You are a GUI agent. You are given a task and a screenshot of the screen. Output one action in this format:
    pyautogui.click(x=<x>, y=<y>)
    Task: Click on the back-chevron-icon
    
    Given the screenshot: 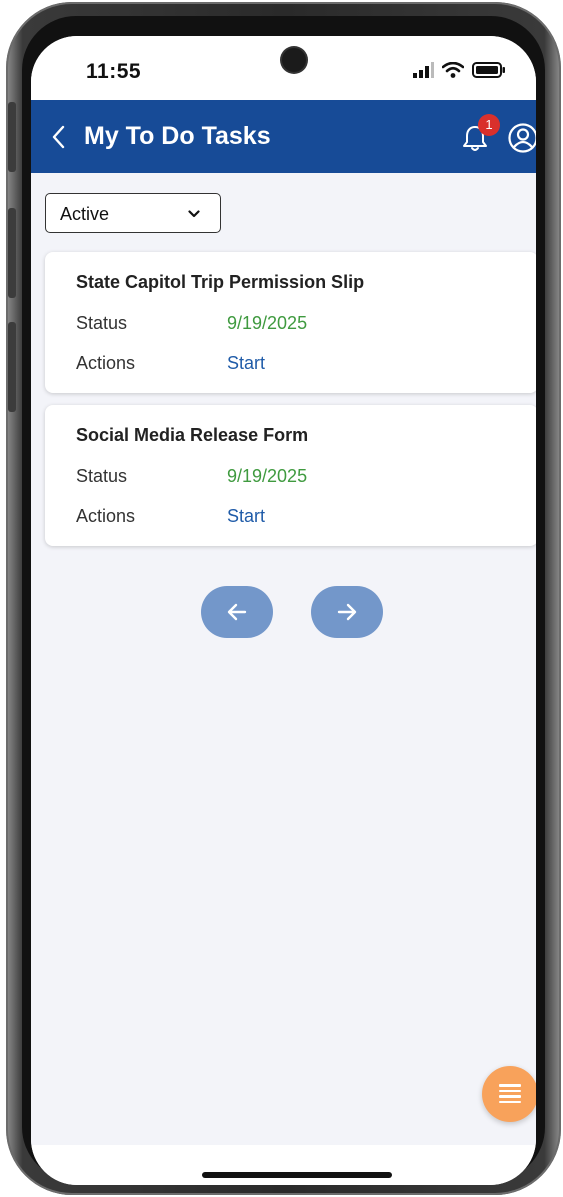 What is the action you would take?
    pyautogui.click(x=59, y=137)
    